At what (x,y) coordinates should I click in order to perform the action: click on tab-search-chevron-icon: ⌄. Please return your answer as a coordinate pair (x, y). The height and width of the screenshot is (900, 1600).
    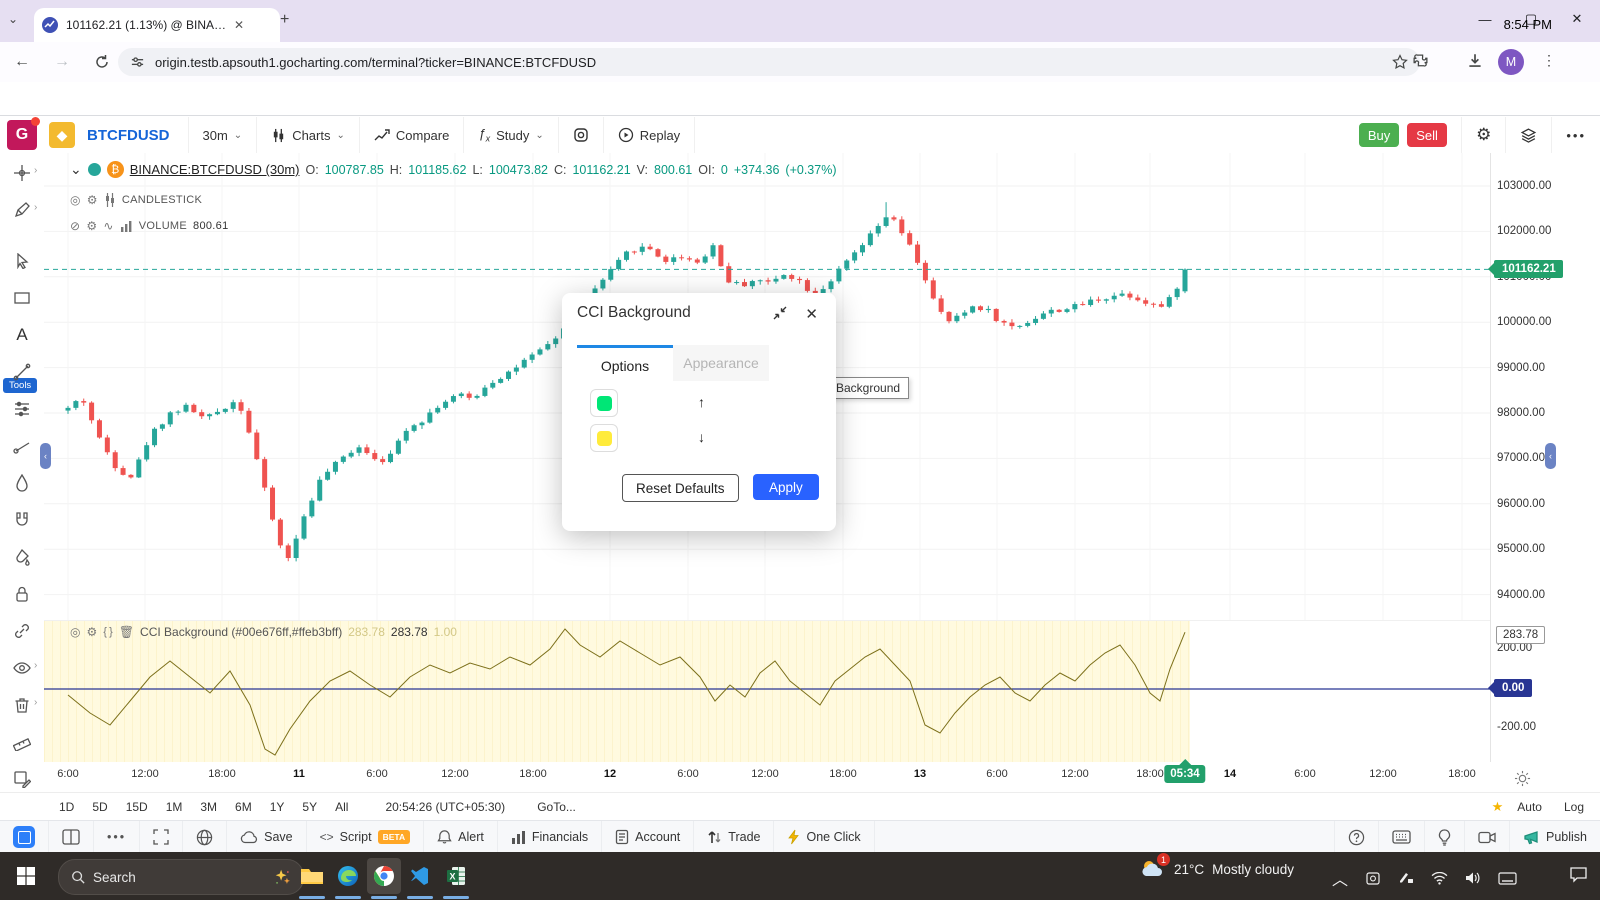
    Looking at the image, I should click on (13, 19).